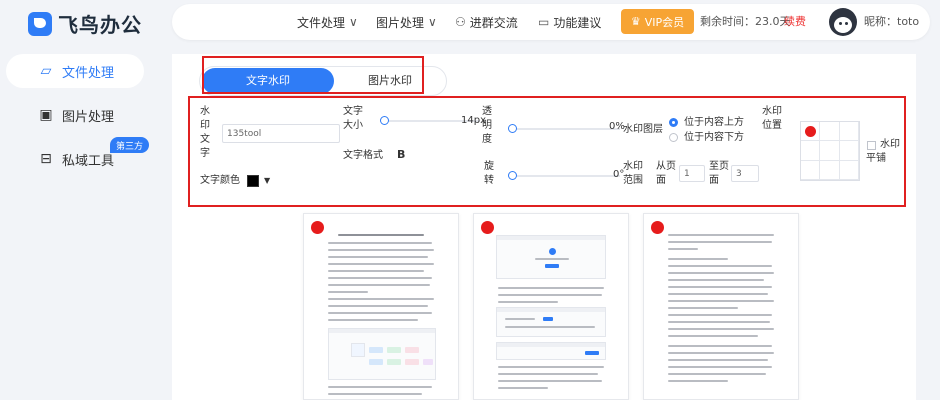 The height and width of the screenshot is (400, 940). Describe the element at coordinates (577, 22) in the screenshot. I see `nav-feedback-label: 功能建议` at that location.